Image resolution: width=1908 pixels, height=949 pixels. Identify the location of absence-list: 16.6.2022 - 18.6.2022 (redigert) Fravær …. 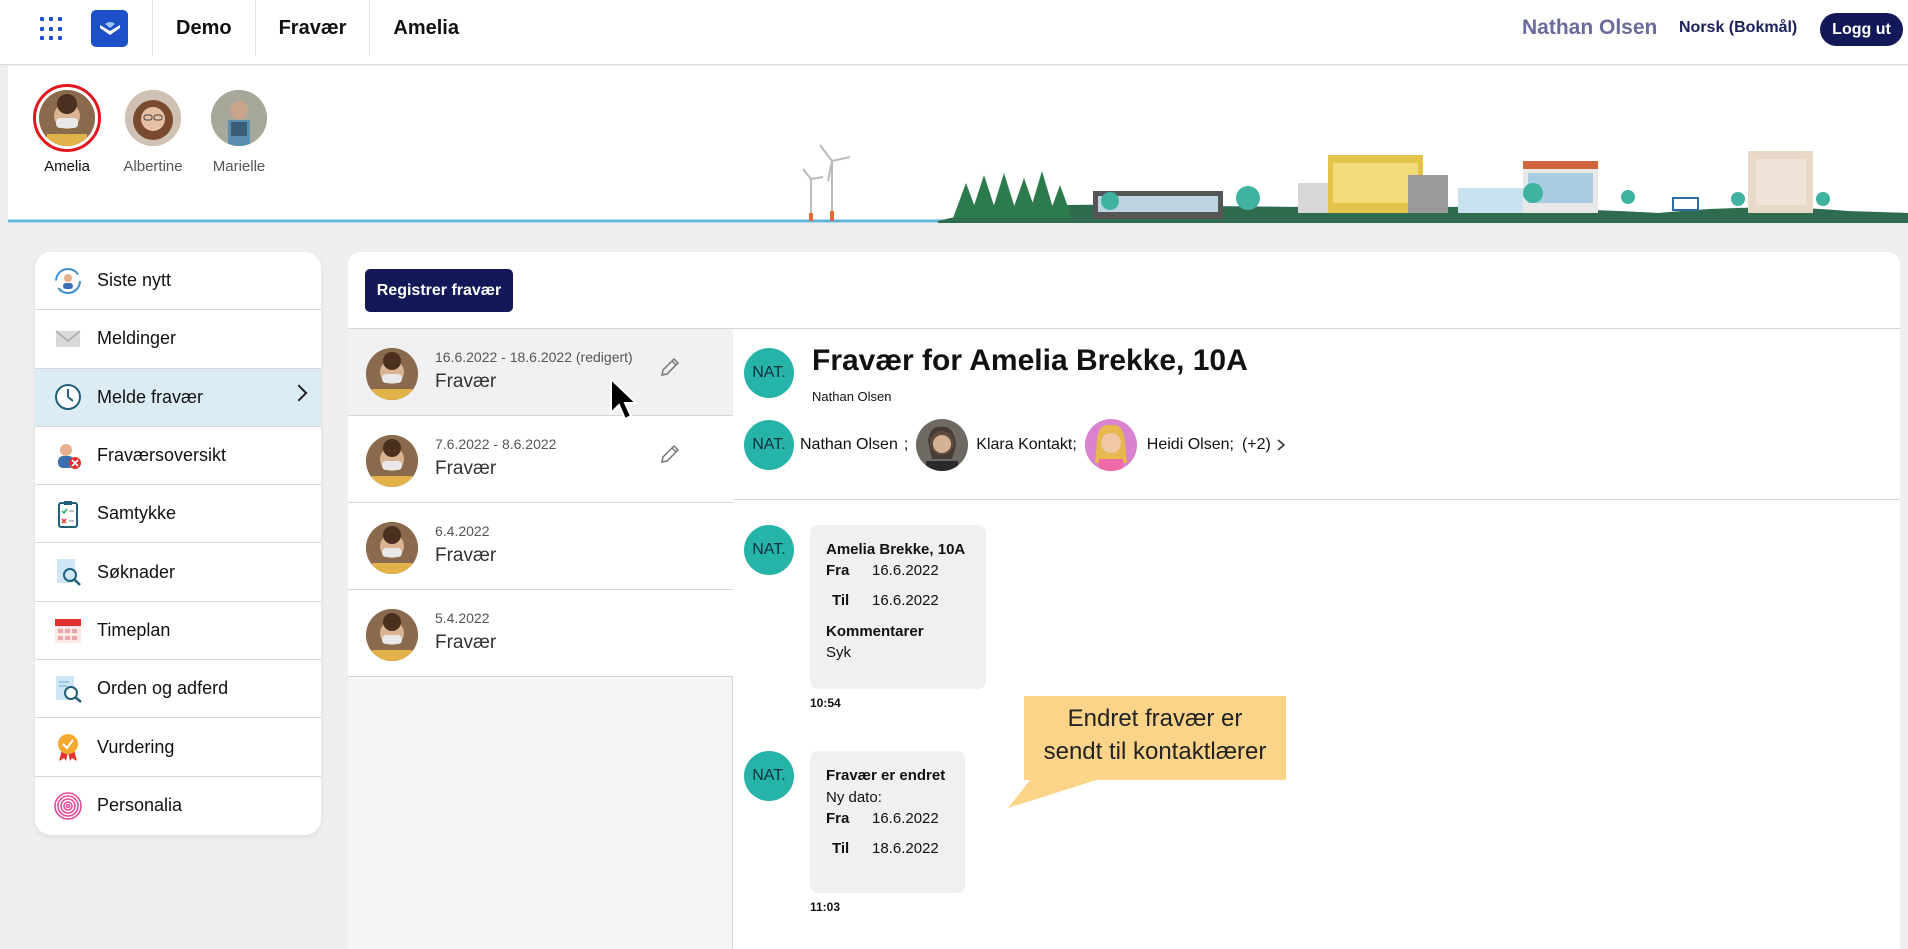
(540, 639).